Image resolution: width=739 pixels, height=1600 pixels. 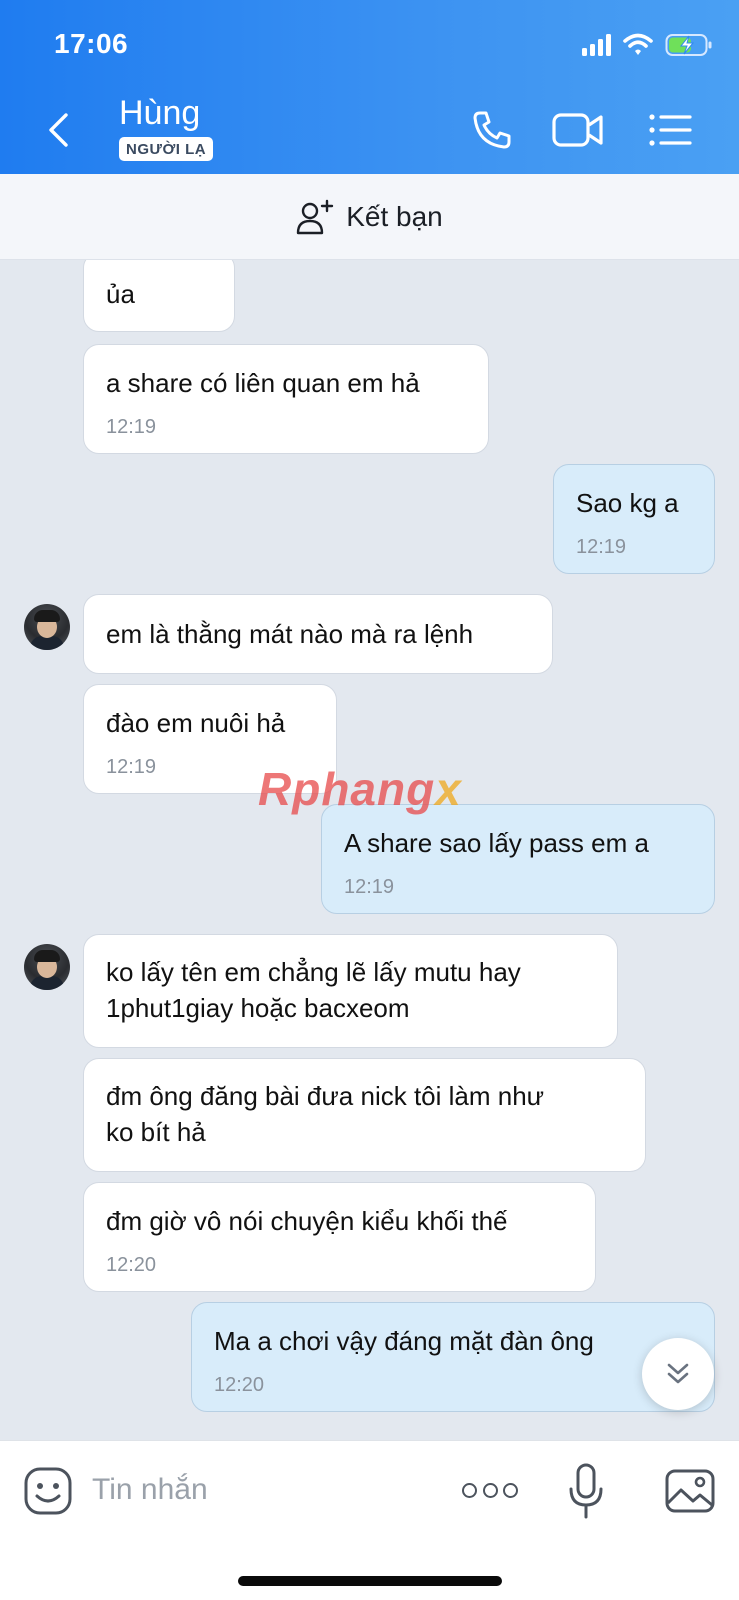 I want to click on chat-header: 17:06 Hùng NGƯỜI LẠ, so click(x=369, y=87).